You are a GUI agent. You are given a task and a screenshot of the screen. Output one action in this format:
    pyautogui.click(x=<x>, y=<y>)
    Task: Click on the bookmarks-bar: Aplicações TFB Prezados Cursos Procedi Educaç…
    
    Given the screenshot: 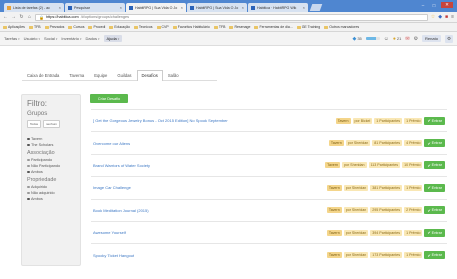 What is the action you would take?
    pyautogui.click(x=228, y=27)
    